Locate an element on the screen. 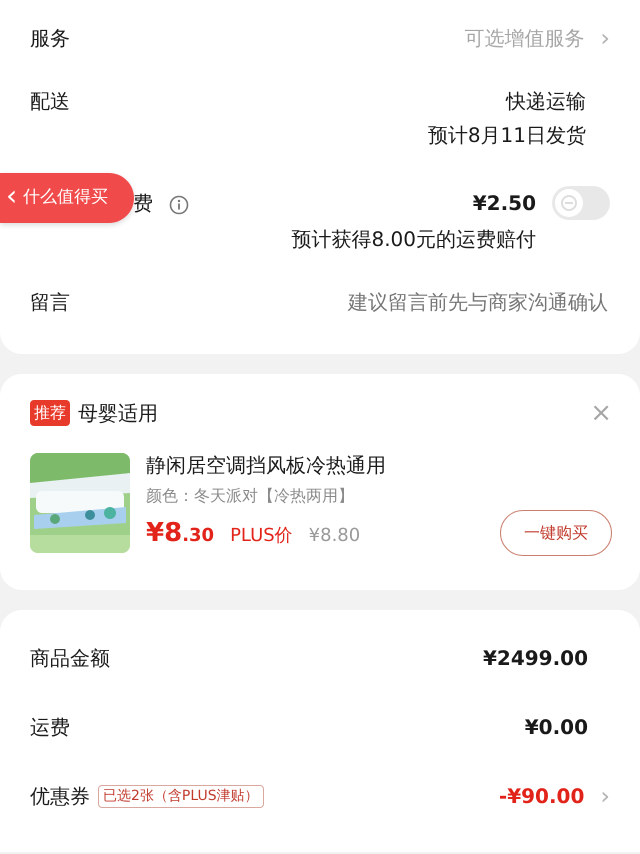 This screenshot has width=640, height=854. freight-toggle is located at coordinates (581, 203).